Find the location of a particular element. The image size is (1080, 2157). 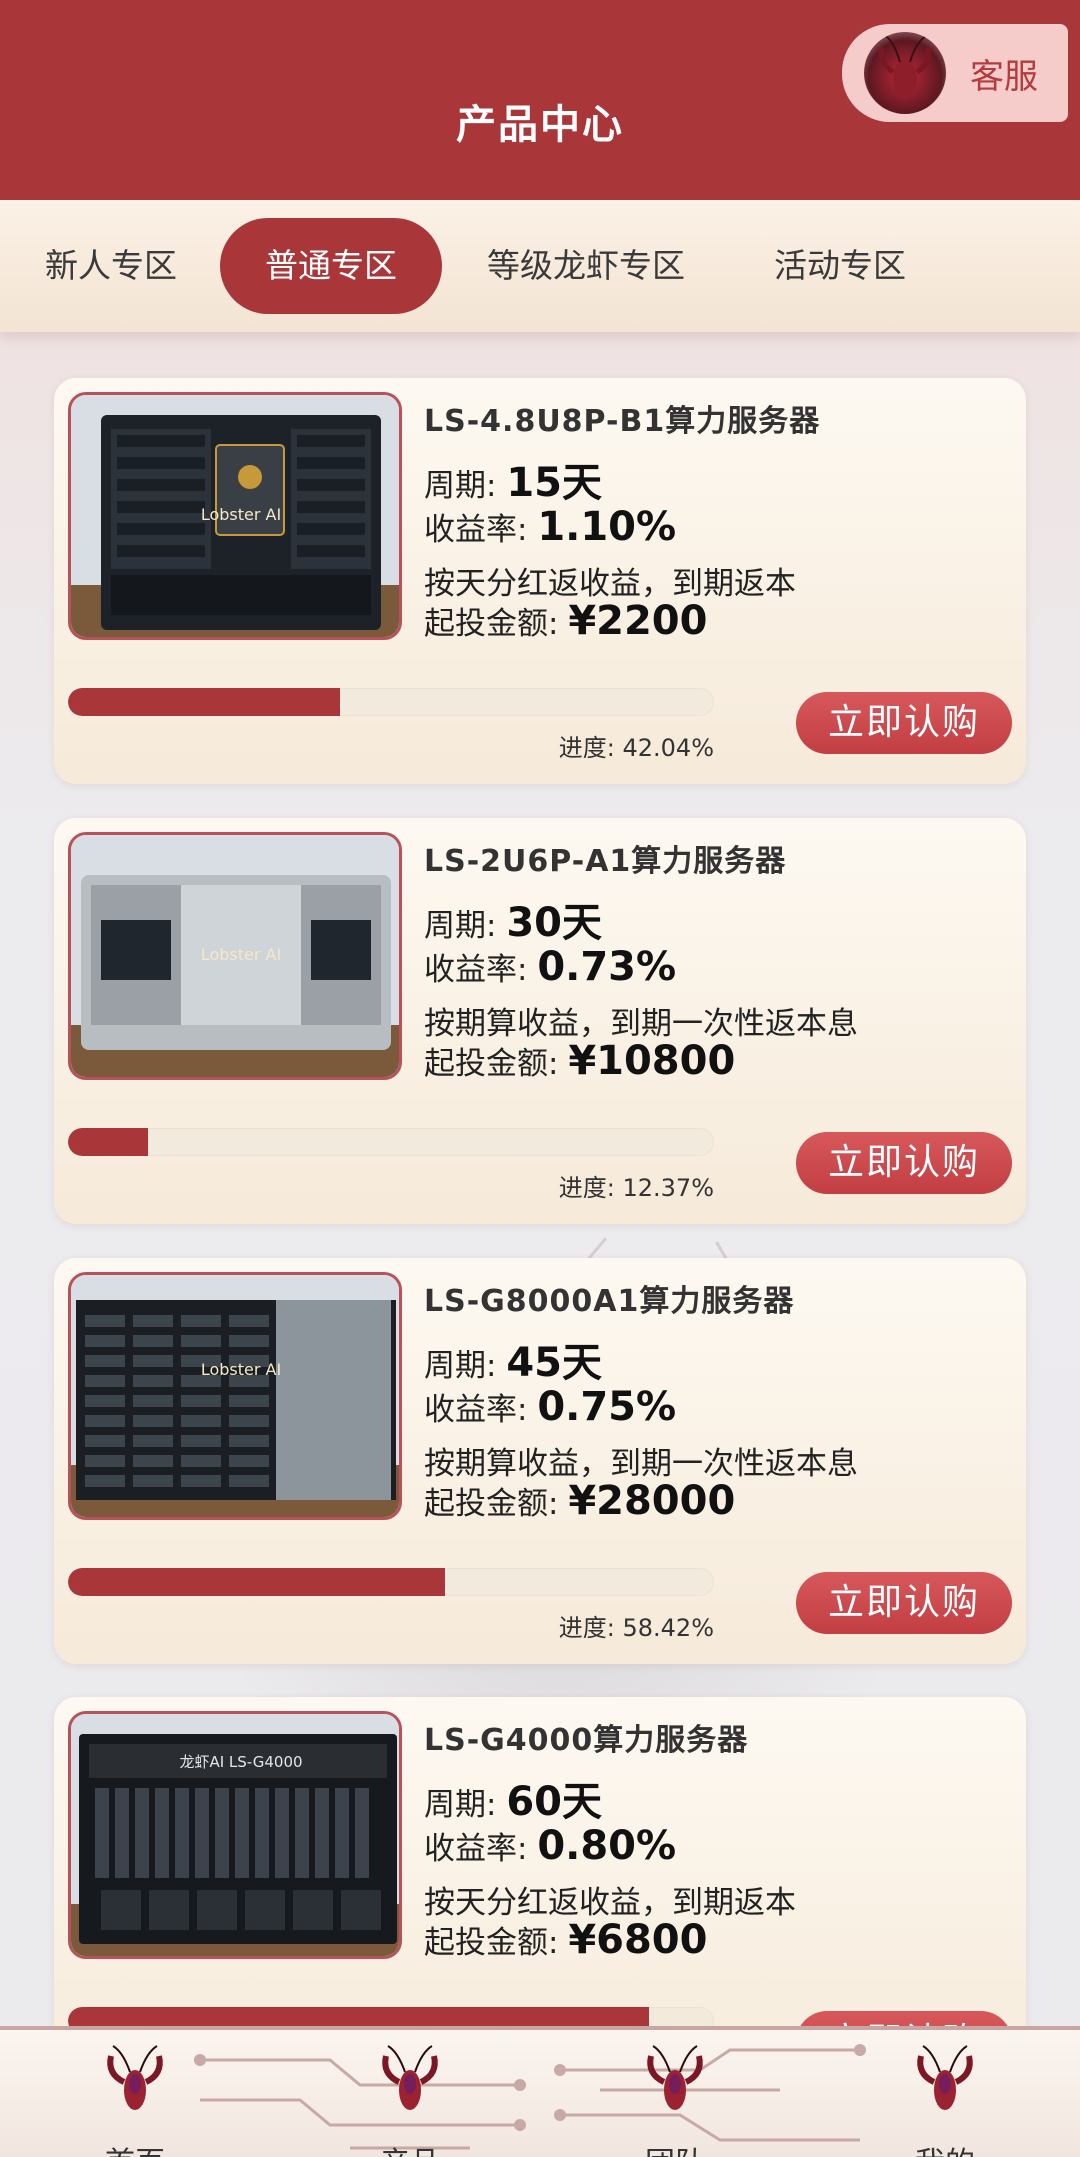

period-value: 30天 is located at coordinates (554, 923).